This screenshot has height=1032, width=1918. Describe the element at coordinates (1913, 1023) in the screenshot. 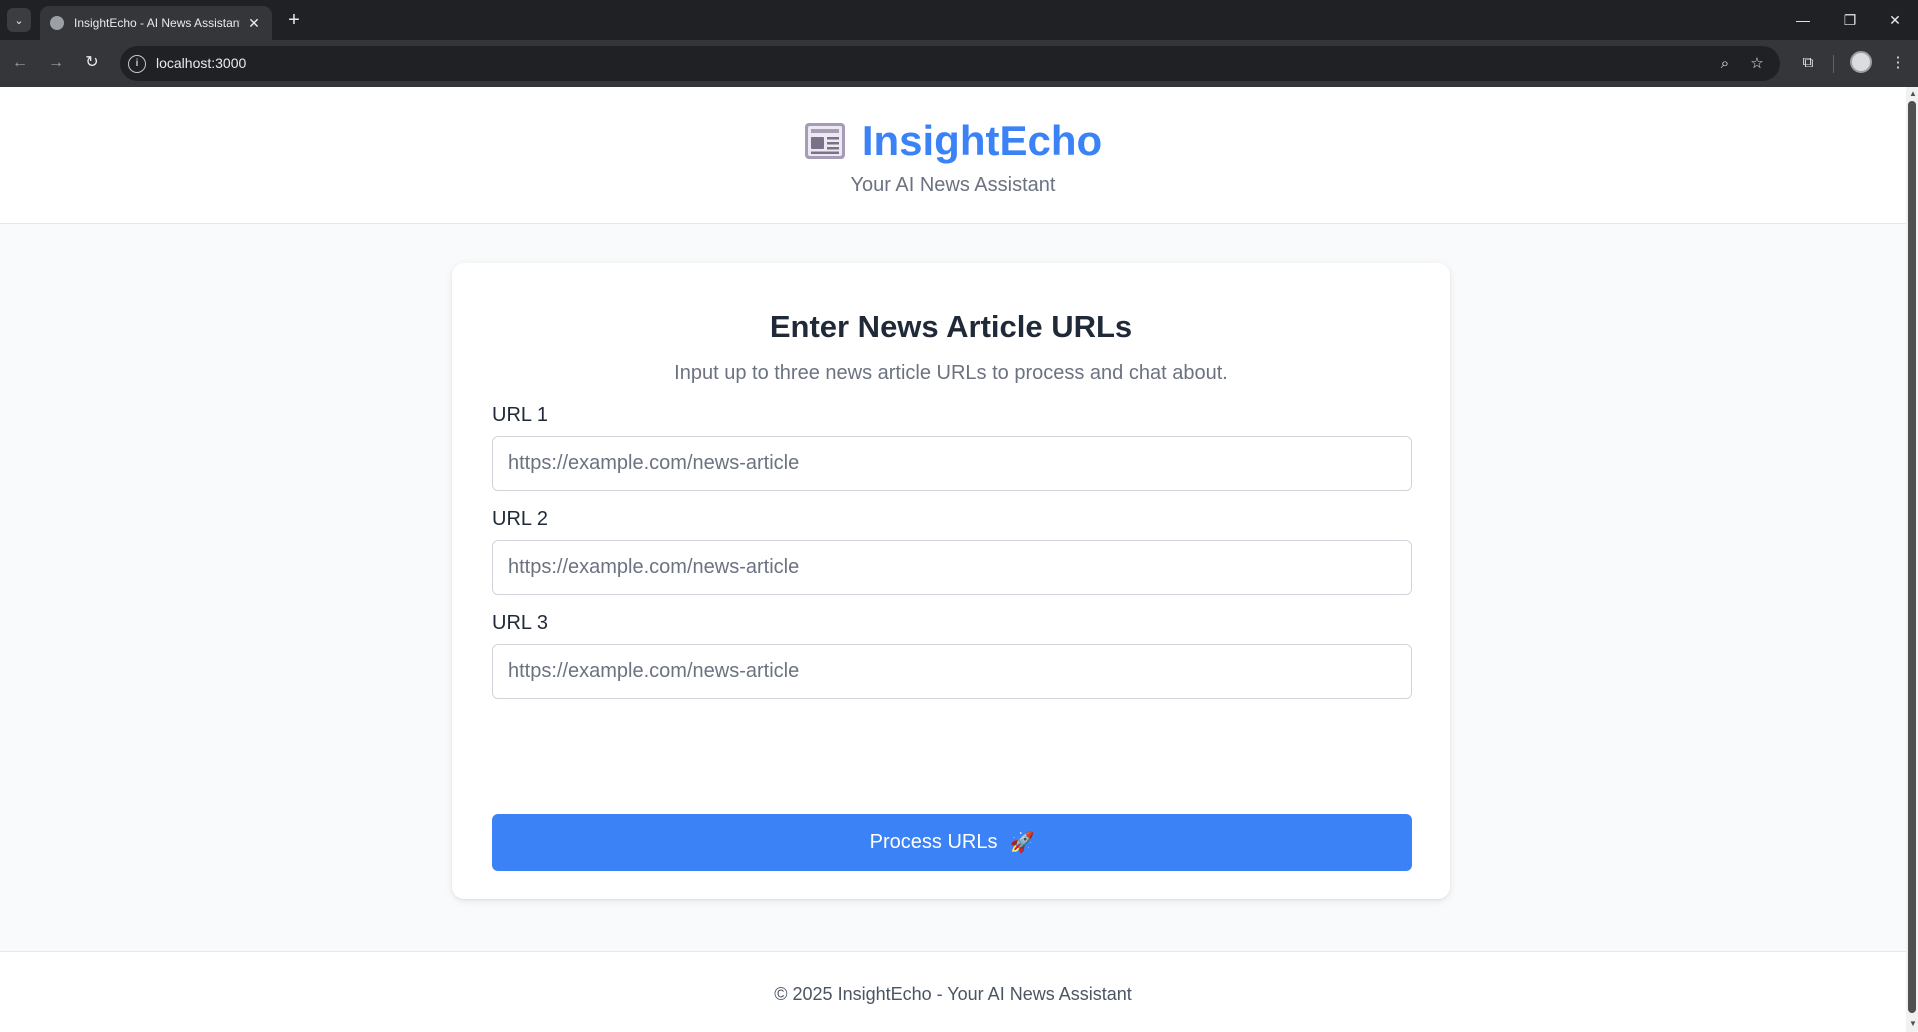

I see `scroll-down-arrow-icon: ▼` at that location.